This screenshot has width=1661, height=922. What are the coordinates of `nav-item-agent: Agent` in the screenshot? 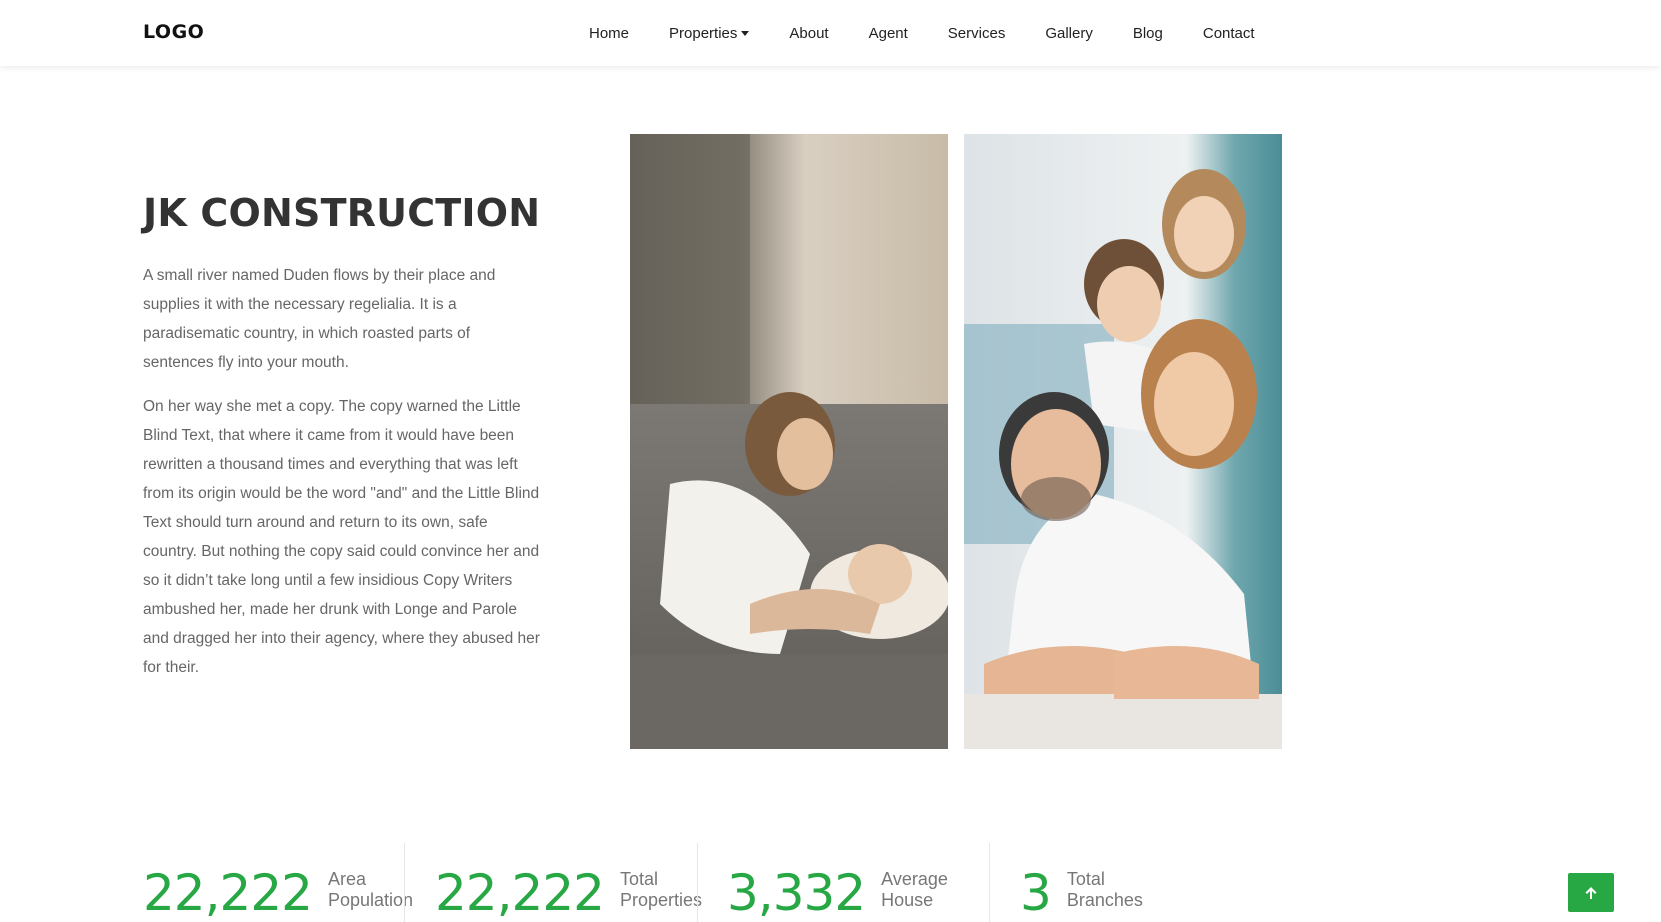 It's located at (888, 33).